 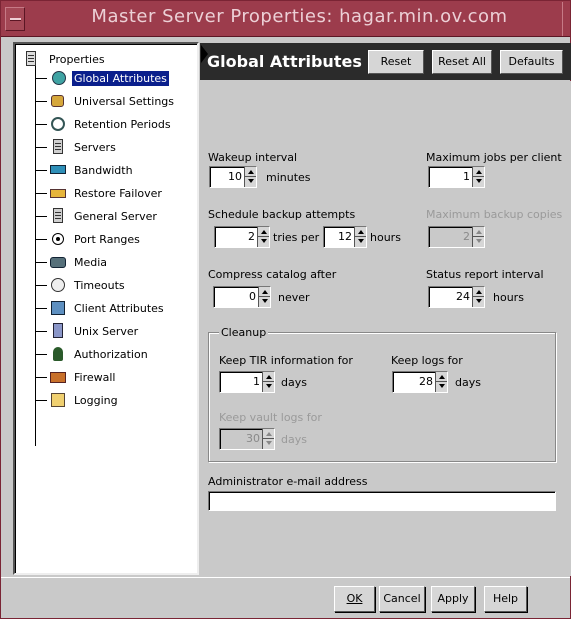 I want to click on max-copies-spinner: 2, so click(x=456, y=237).